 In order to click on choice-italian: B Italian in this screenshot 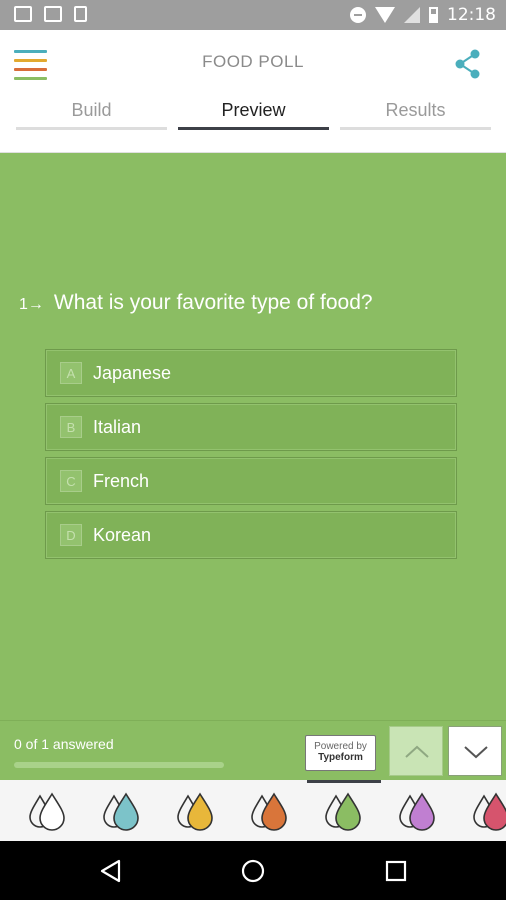, I will do `click(251, 427)`.